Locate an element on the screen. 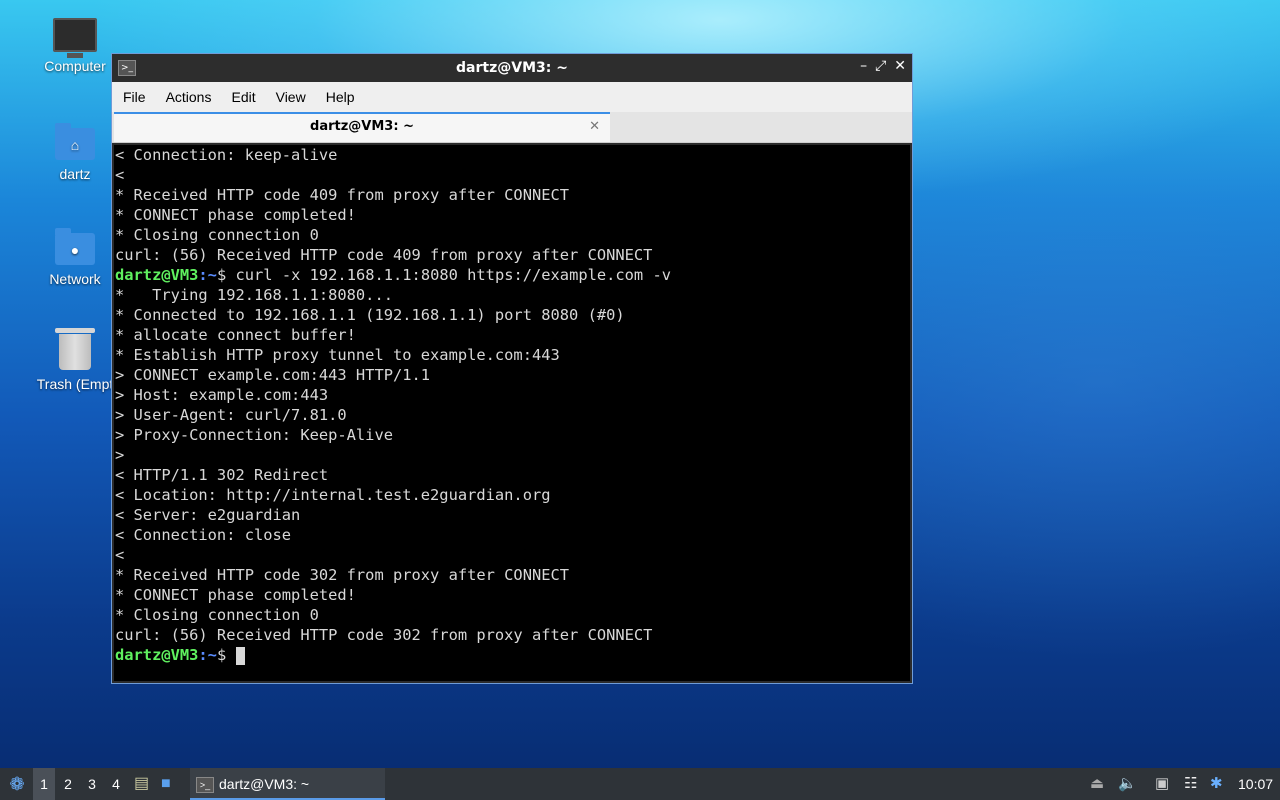 The width and height of the screenshot is (1280, 800). minimize-icon: – is located at coordinates (863, 66).